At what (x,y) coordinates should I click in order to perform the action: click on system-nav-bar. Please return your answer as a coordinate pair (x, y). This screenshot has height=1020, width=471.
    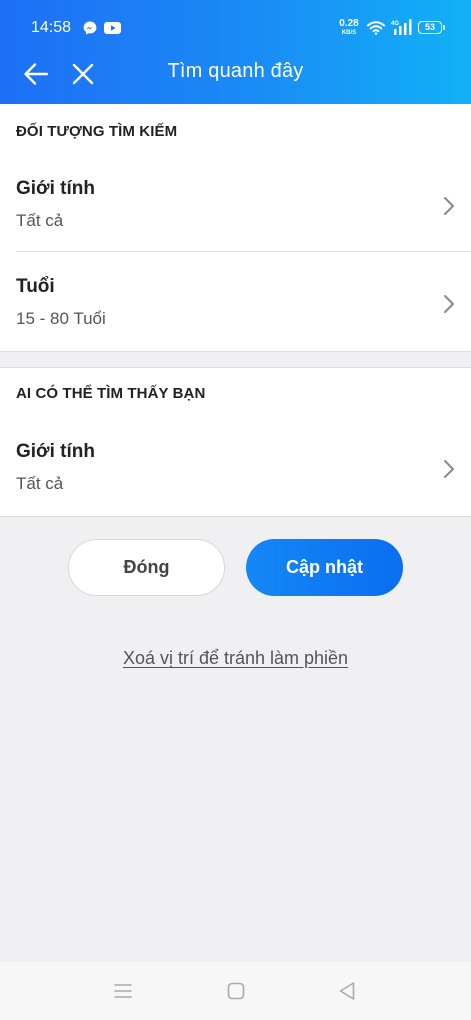
    Looking at the image, I should click on (235, 991).